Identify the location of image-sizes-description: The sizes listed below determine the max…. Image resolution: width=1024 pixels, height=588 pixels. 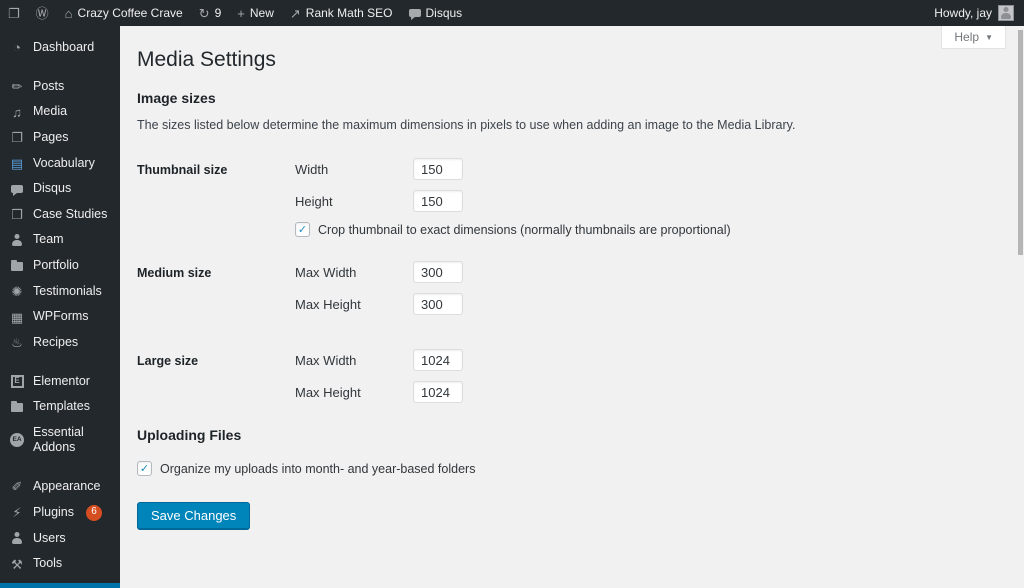
(466, 125).